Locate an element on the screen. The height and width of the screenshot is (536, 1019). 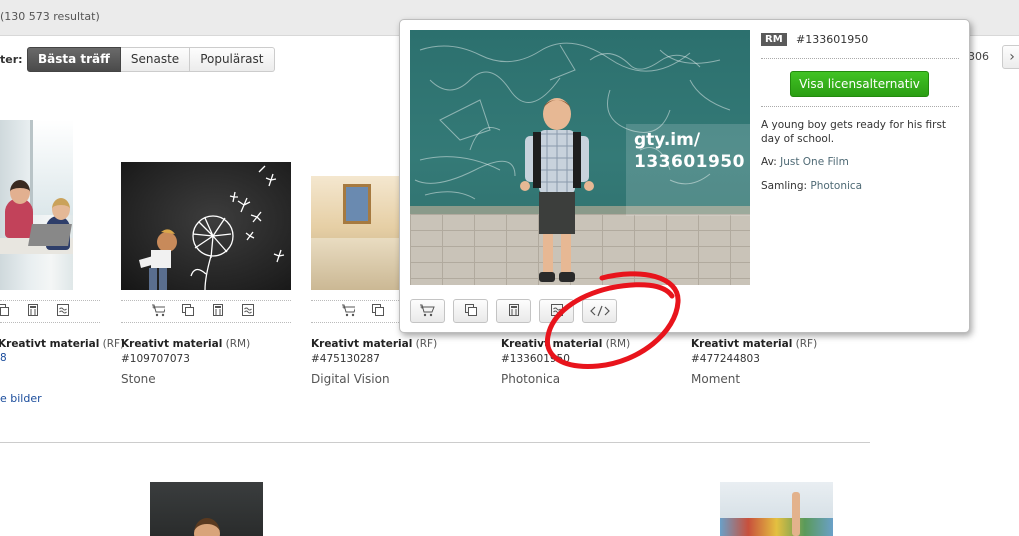
result-count: (130 573 resultat) is located at coordinates (50, 16).